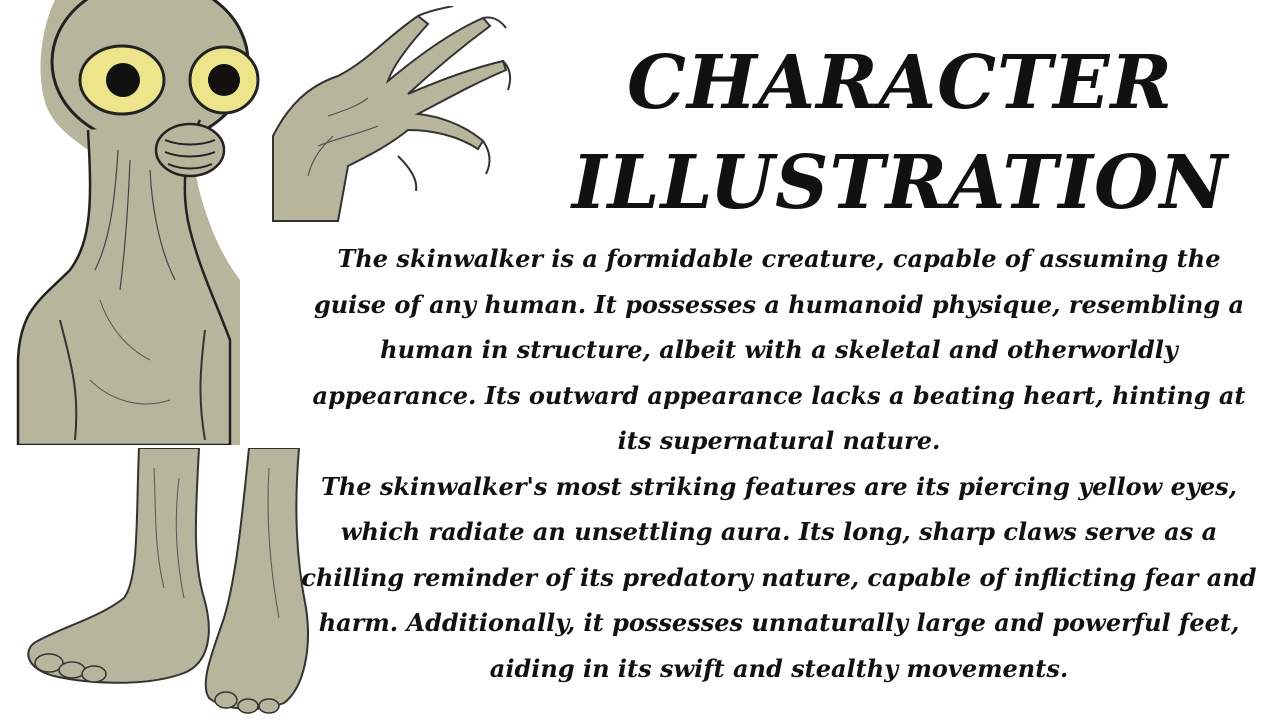  I want to click on skinwalker-feet-illustration, so click(168, 581).